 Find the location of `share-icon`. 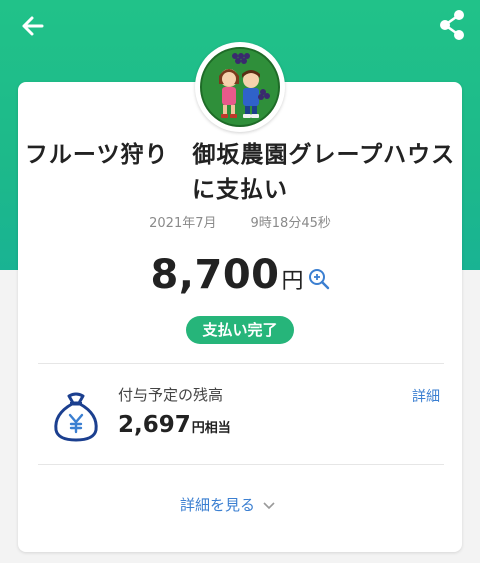

share-icon is located at coordinates (452, 25).